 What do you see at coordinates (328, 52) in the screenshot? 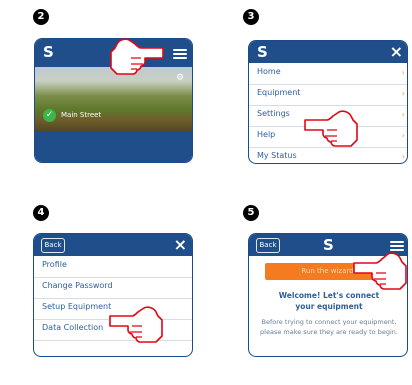
I see `app-header` at bounding box center [328, 52].